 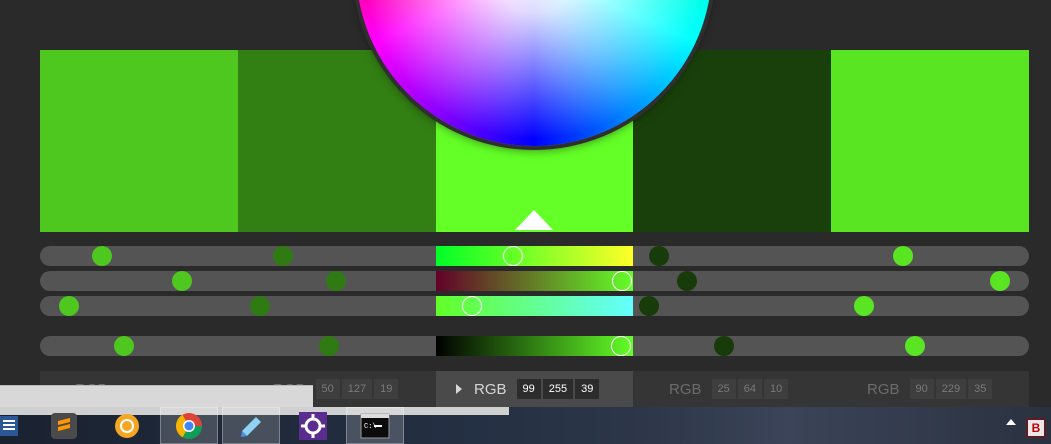 I want to click on label-value: 50, so click(x=327, y=389).